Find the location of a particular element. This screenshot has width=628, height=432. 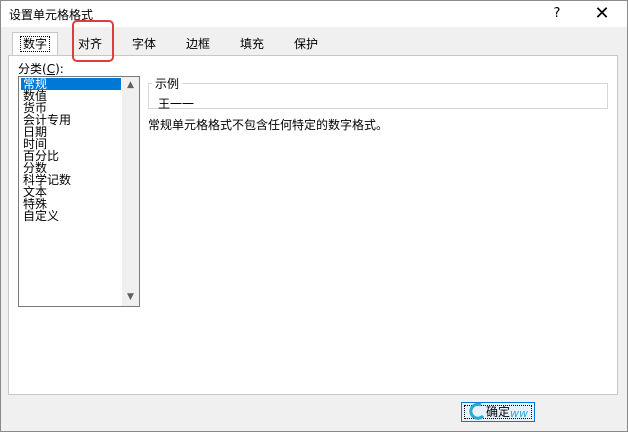

tab-fill-label: 填充 is located at coordinates (251, 44).